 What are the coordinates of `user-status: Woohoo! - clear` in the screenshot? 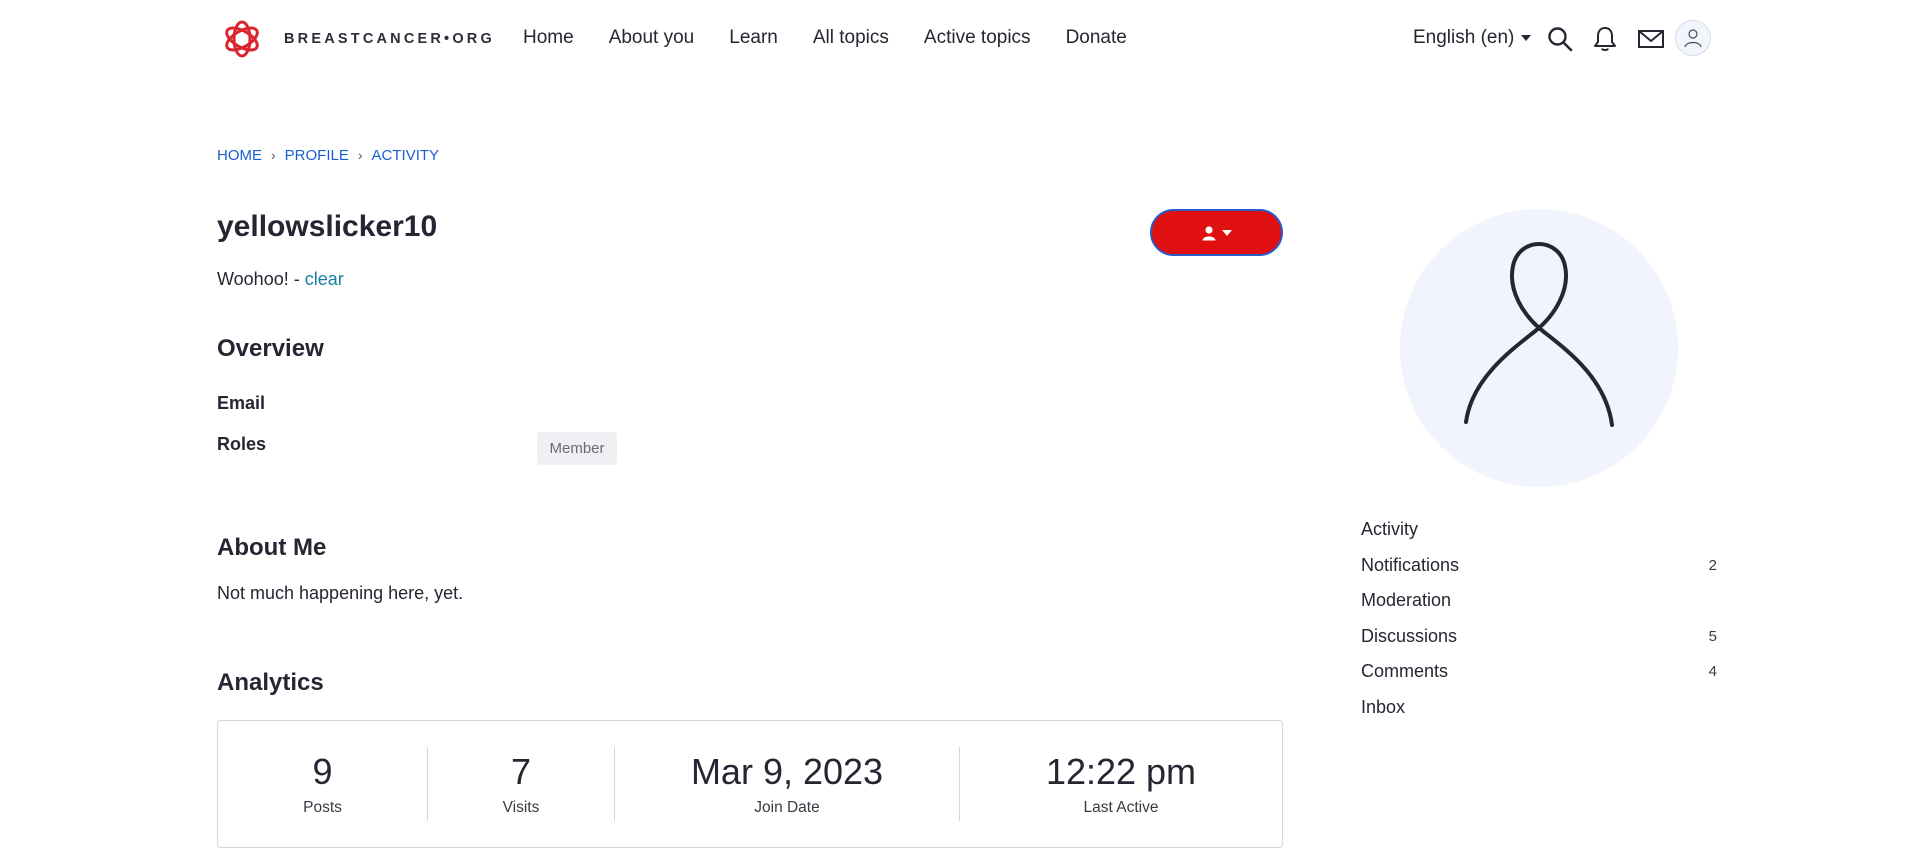 It's located at (280, 279).